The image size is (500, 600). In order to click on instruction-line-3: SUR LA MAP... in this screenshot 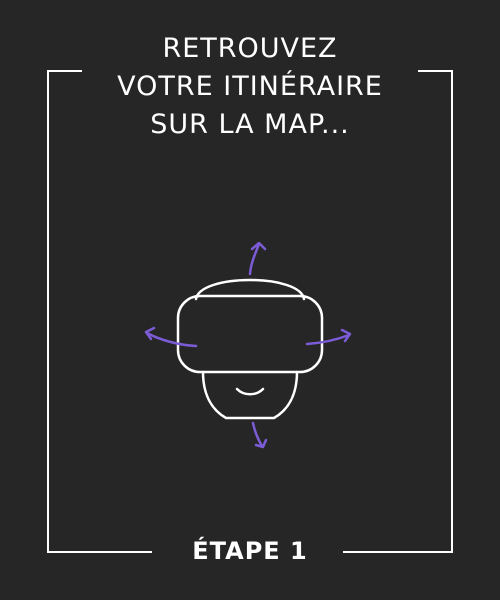, I will do `click(250, 124)`.